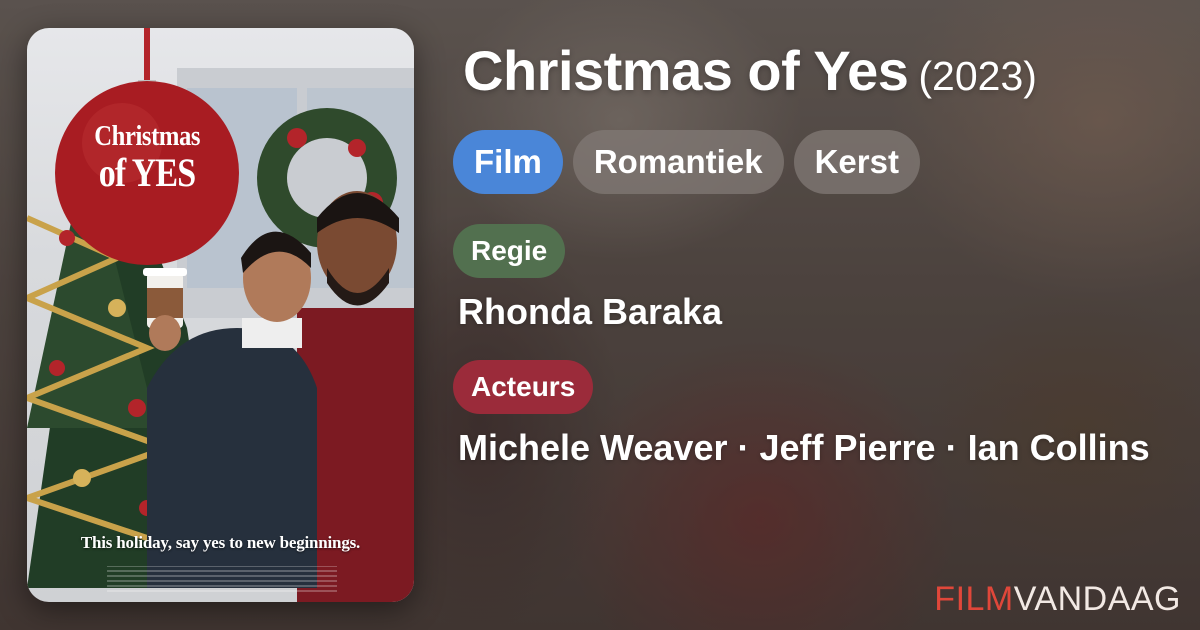  I want to click on genre-tags: Film Romantiek Kerst, so click(686, 162).